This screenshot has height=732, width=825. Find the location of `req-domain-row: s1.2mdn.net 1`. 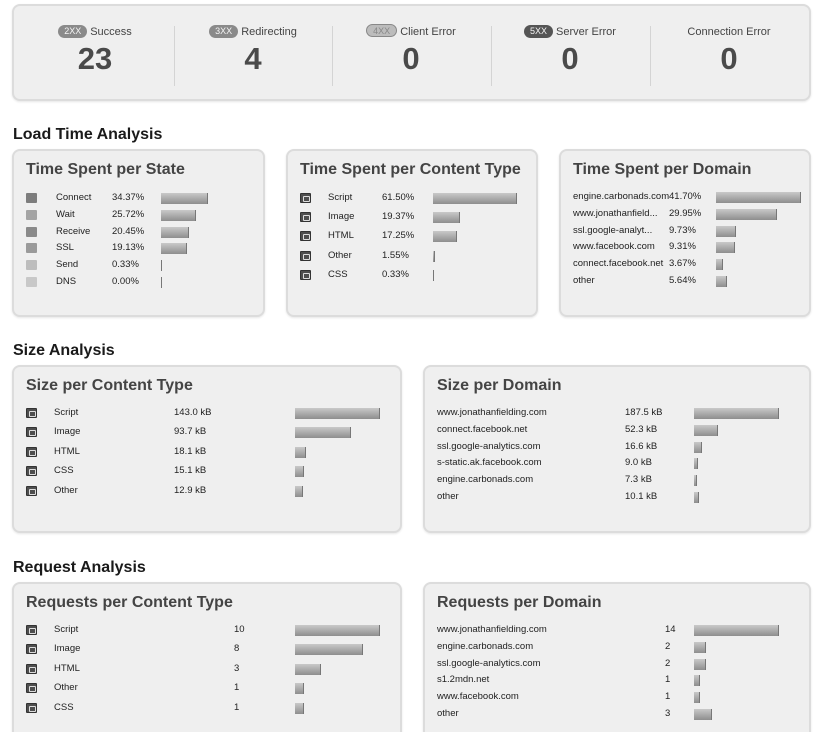

req-domain-row: s1.2mdn.net 1 is located at coordinates (610, 681).